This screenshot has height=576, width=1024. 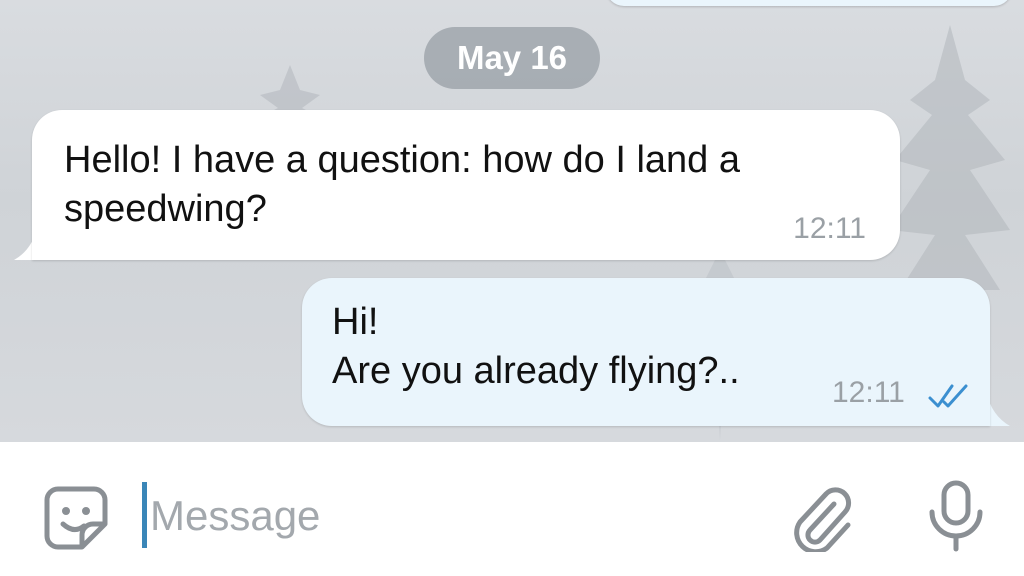 What do you see at coordinates (823, 517) in the screenshot?
I see `paperclip-icon` at bounding box center [823, 517].